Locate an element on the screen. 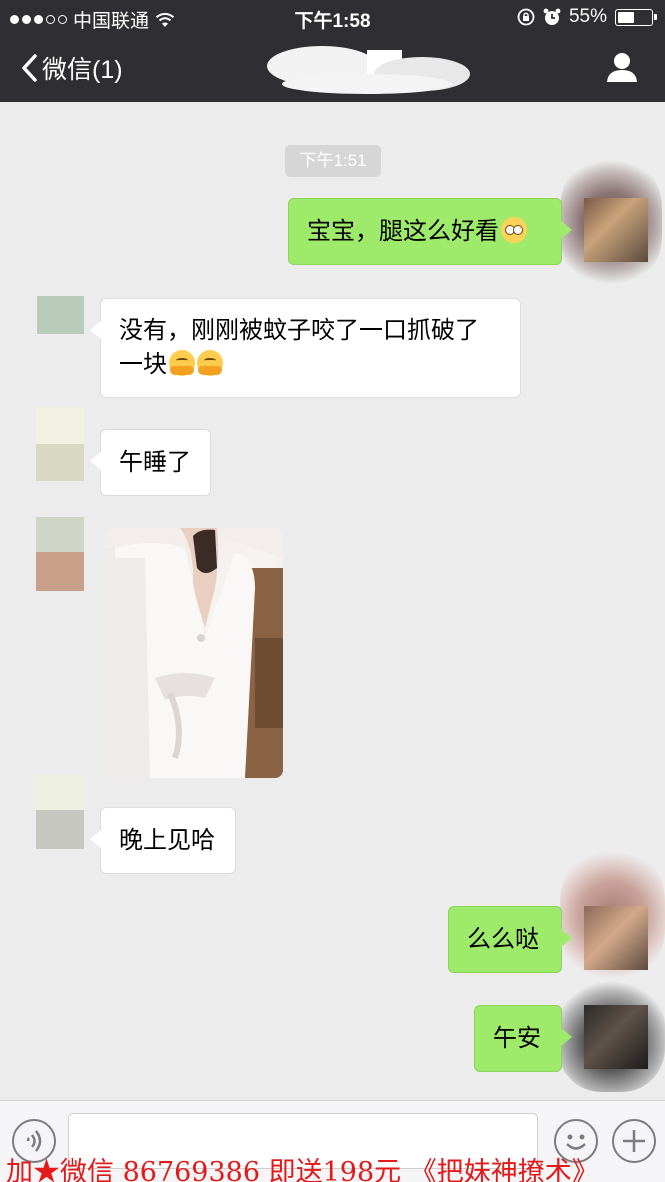 This screenshot has height=1182, width=665. contact-name-redacted is located at coordinates (368, 70).